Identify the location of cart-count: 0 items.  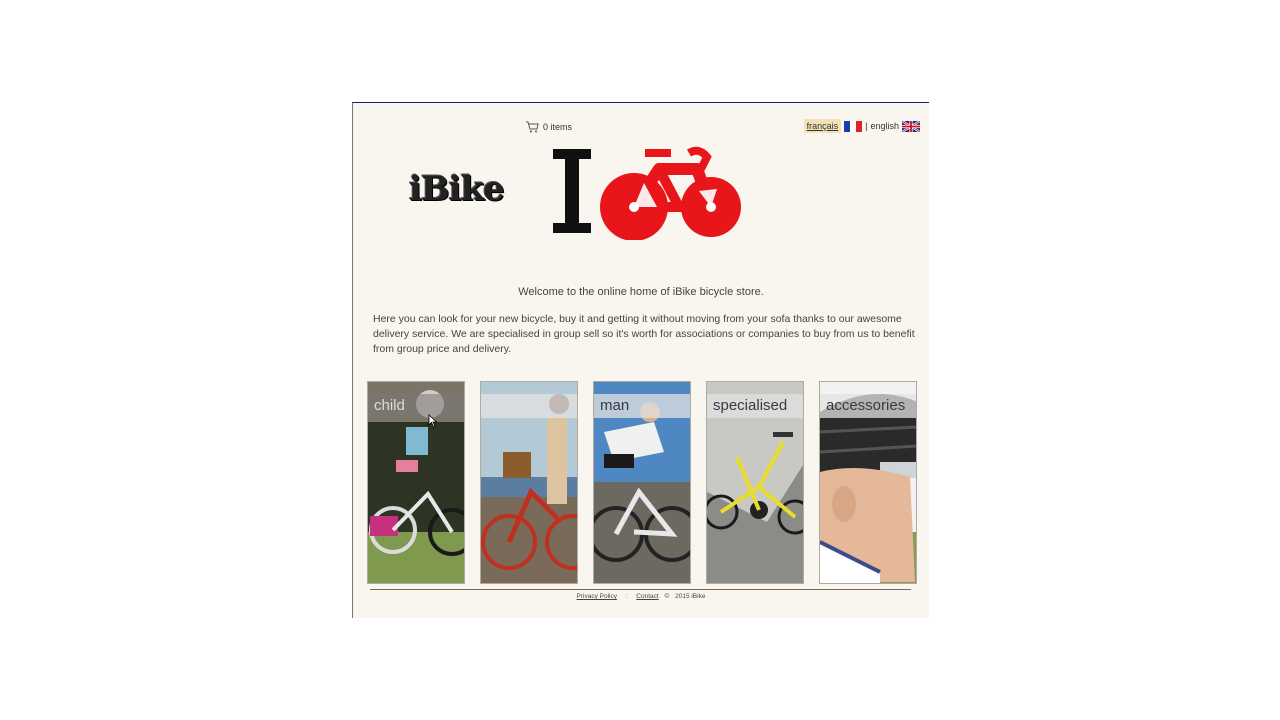
(558, 127).